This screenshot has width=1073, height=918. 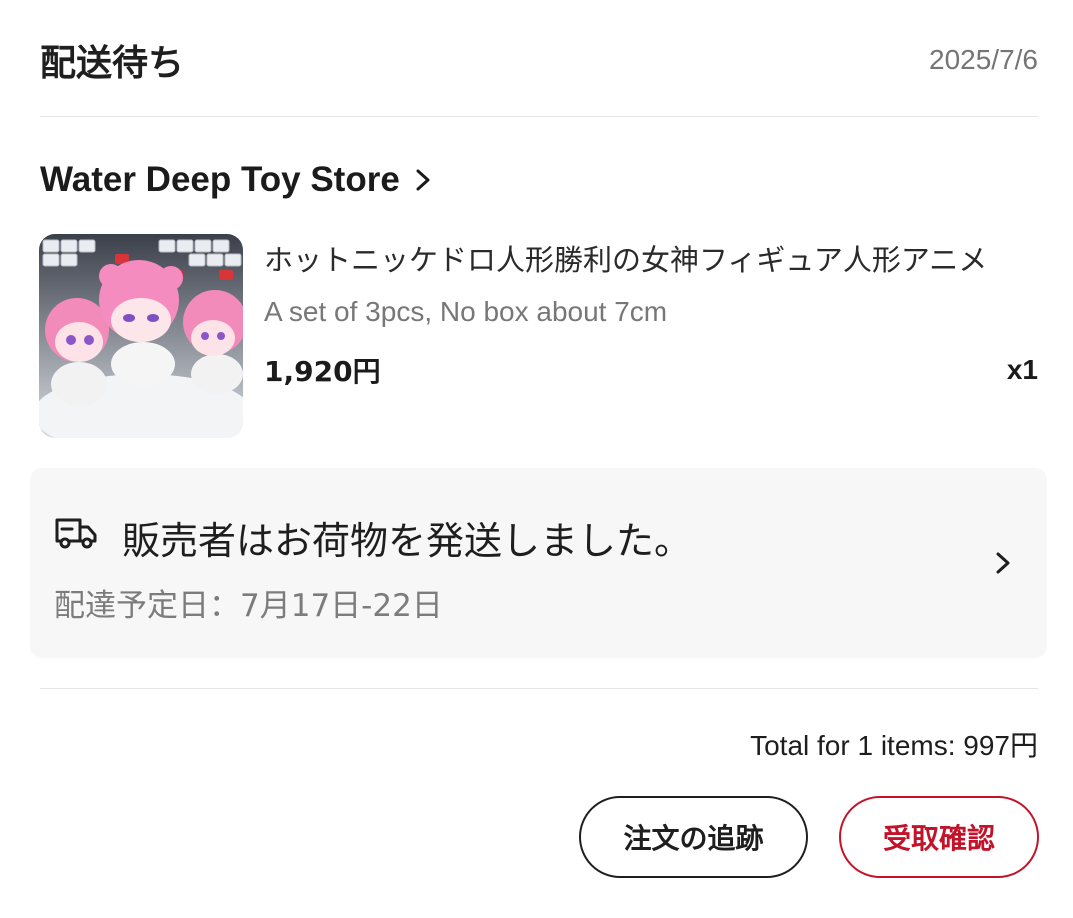 What do you see at coordinates (407, 541) in the screenshot?
I see `shipping-status-text: 販売者はお荷物を発送しました。` at bounding box center [407, 541].